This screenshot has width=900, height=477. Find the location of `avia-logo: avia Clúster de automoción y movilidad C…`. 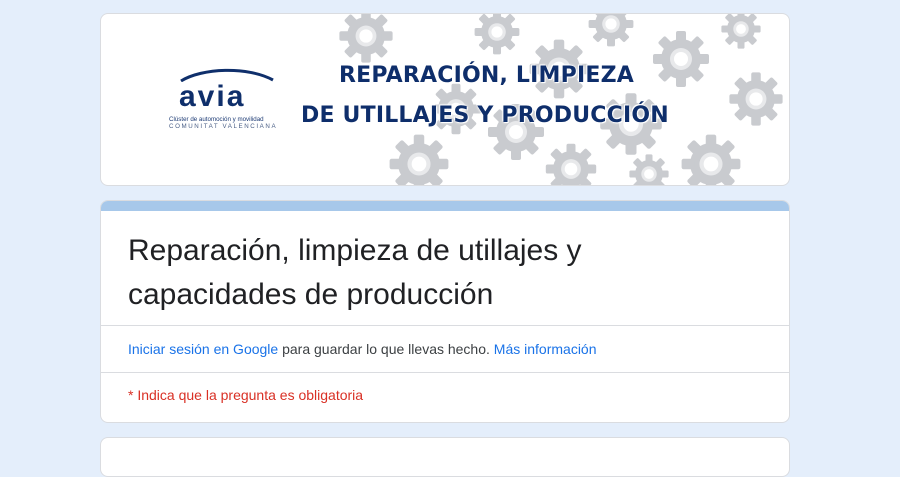

avia-logo: avia Clúster de automoción y movilidad C… is located at coordinates (233, 99).